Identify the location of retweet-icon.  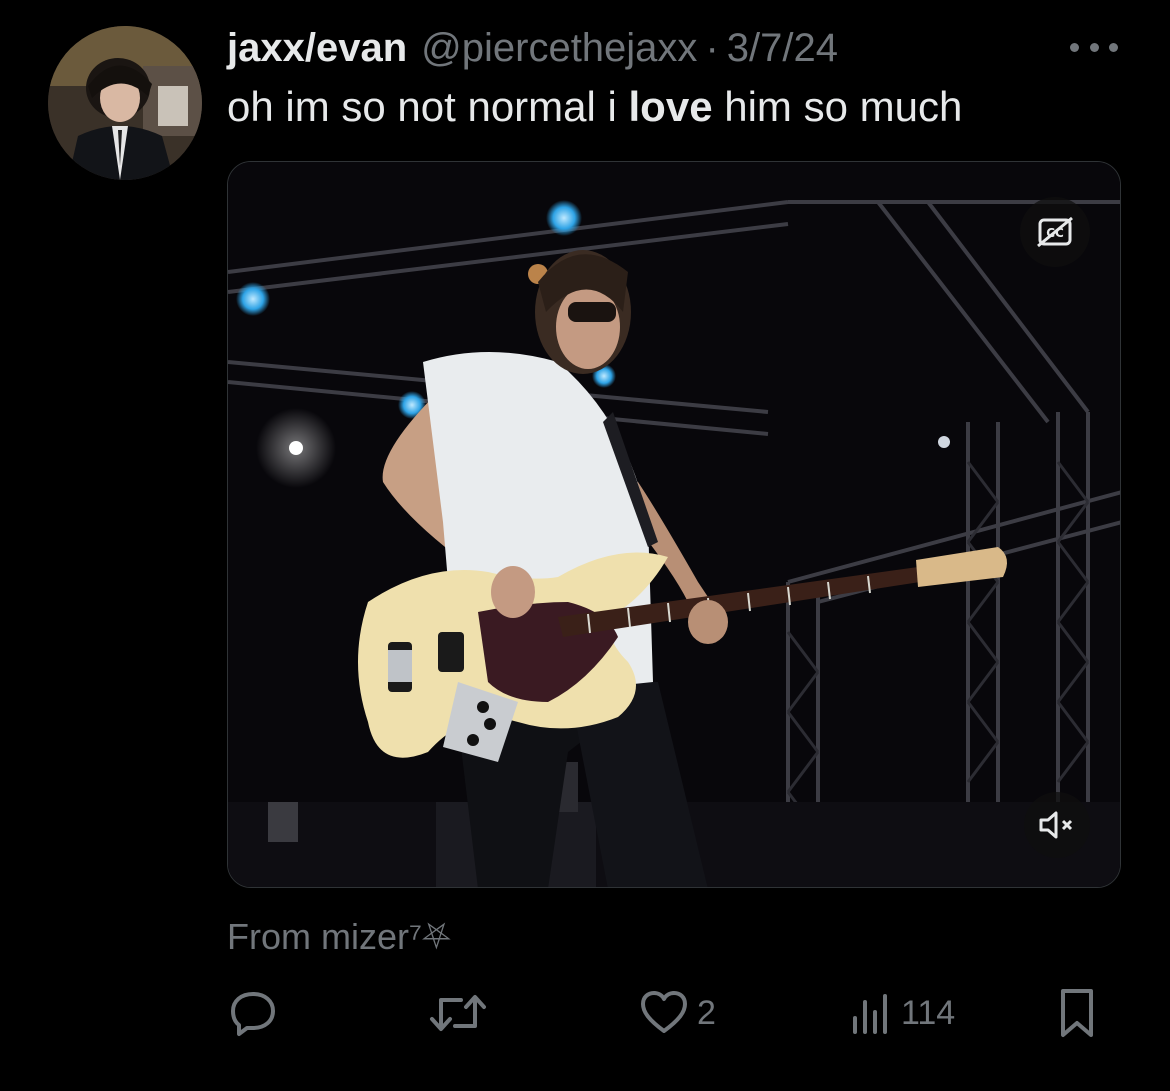
(458, 1013).